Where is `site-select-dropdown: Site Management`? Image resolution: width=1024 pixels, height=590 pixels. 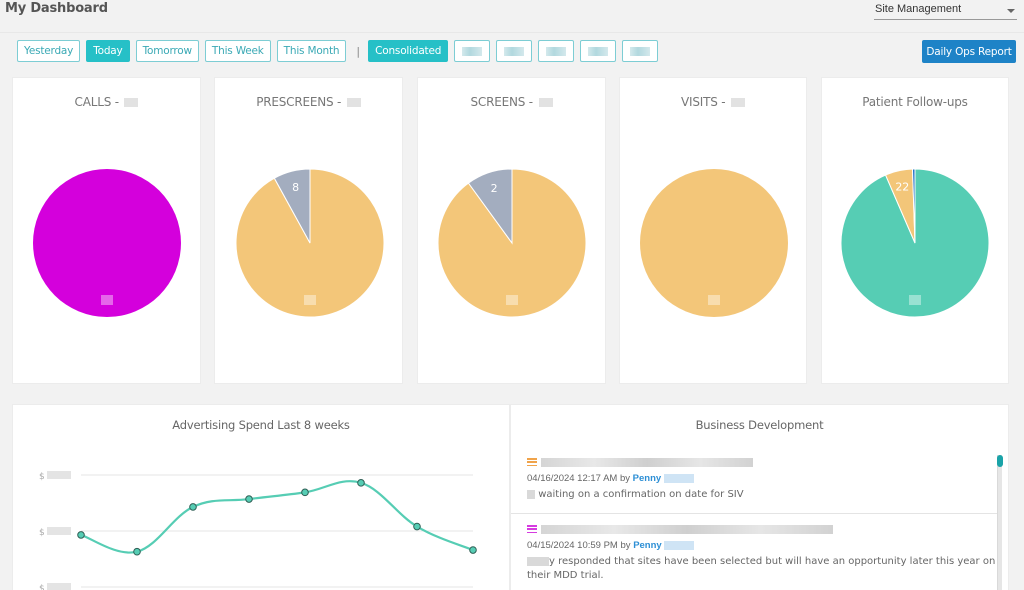
site-select-dropdown: Site Management is located at coordinates (945, 11).